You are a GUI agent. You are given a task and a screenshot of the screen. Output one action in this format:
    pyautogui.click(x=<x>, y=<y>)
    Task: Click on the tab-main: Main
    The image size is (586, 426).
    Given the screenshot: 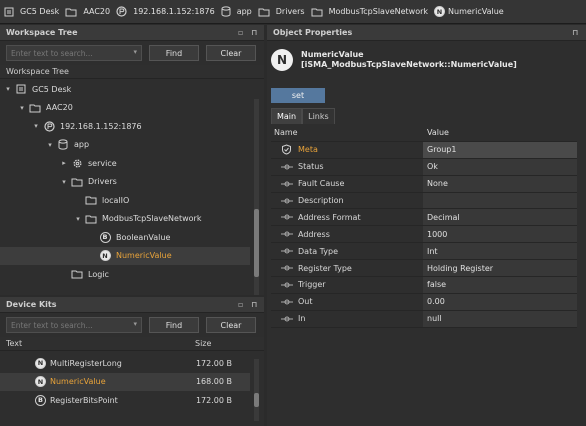 What is the action you would take?
    pyautogui.click(x=287, y=116)
    